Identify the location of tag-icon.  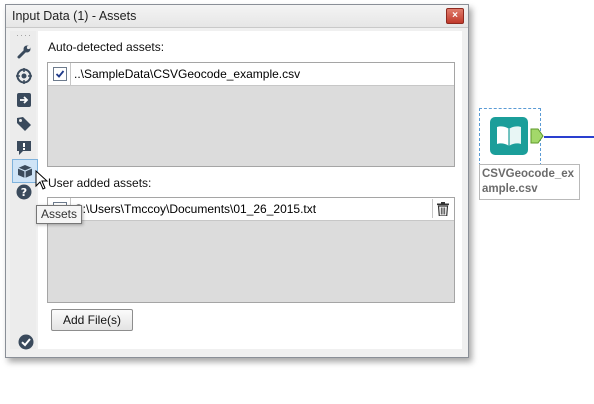
(24, 124).